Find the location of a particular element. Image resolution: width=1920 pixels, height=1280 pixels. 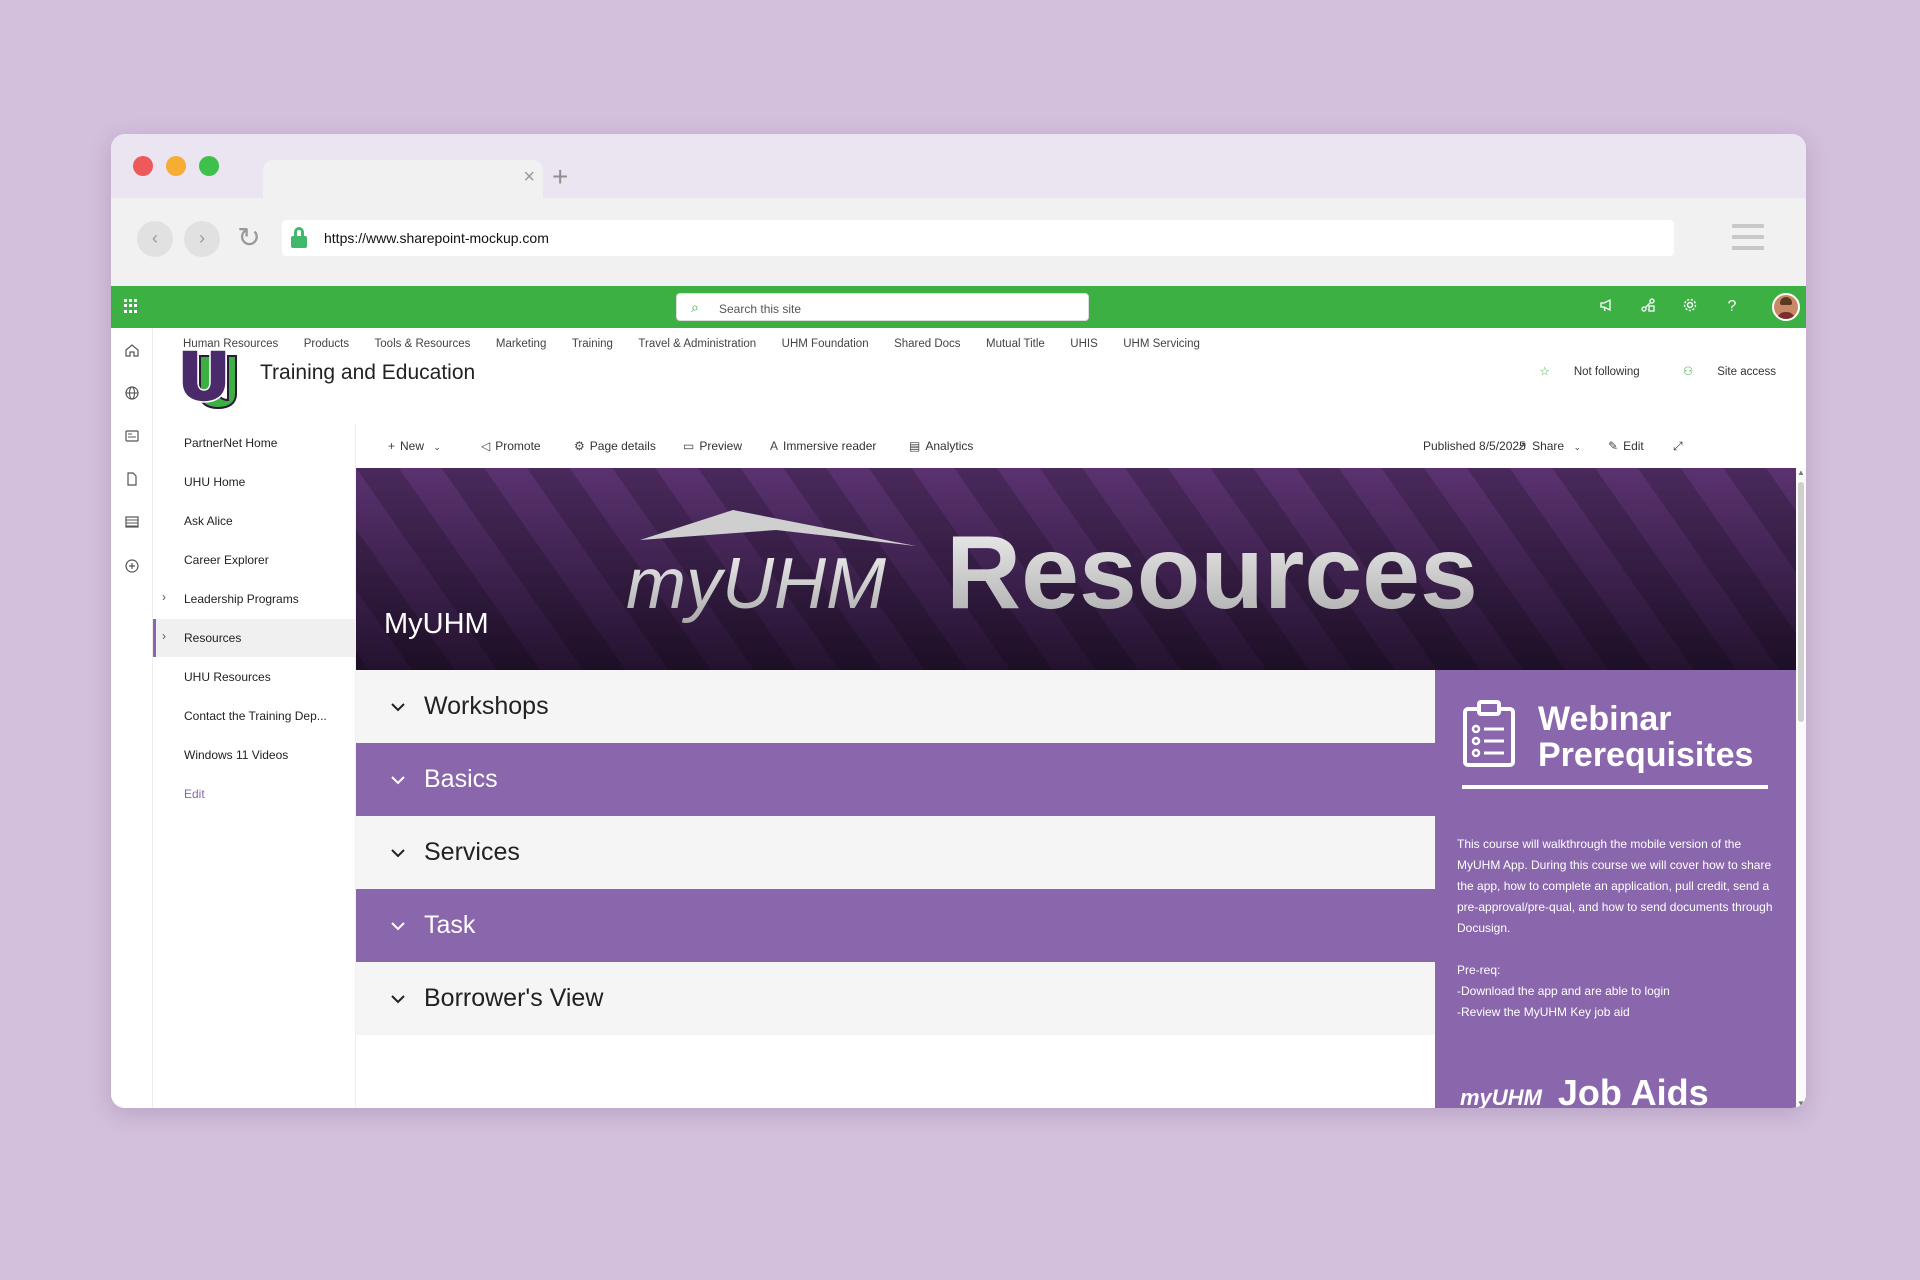

site-search-box: ⌕ Search this site is located at coordinates (882, 307).